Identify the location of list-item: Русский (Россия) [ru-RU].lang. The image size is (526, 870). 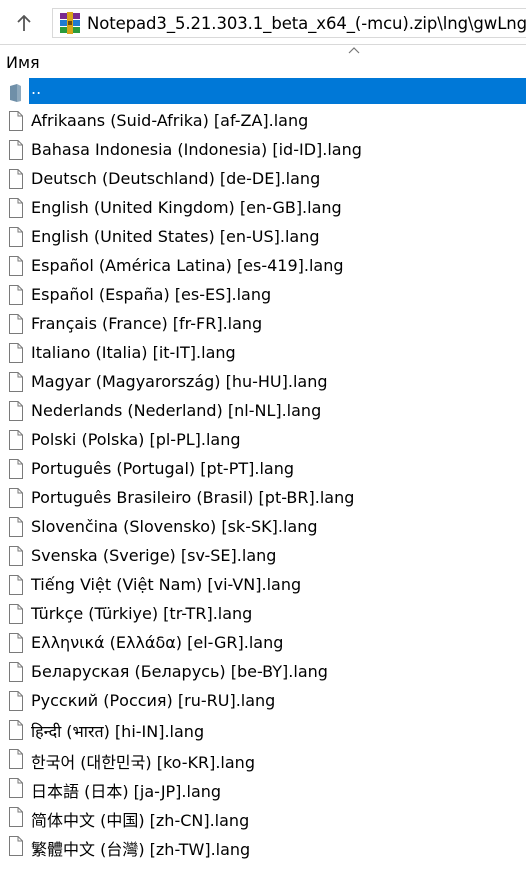
(263, 701).